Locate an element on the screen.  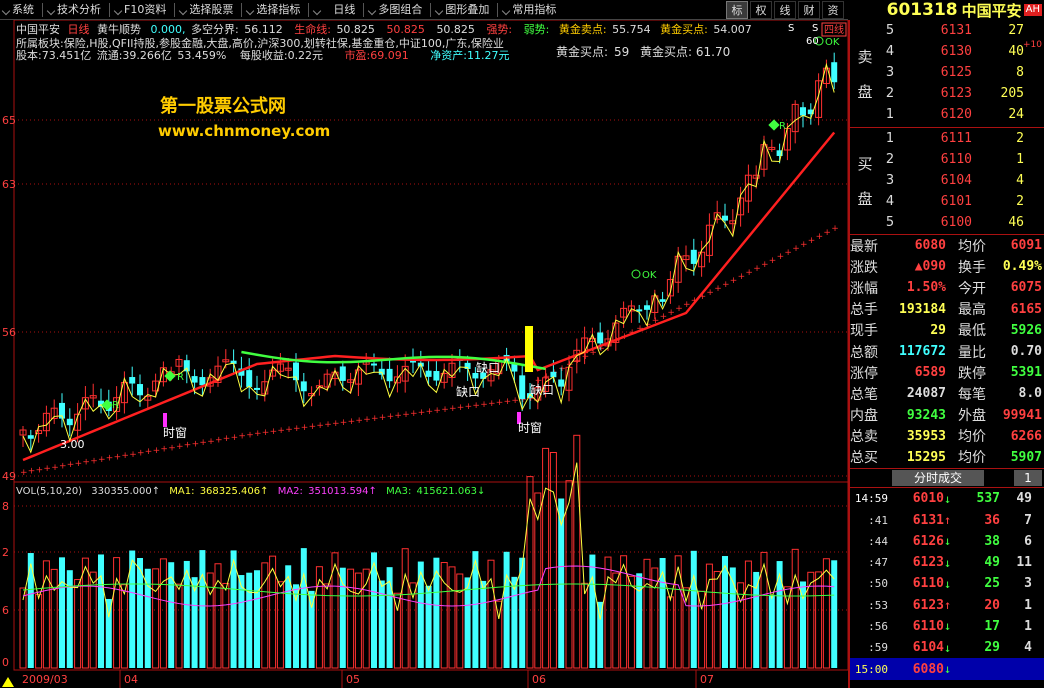
sell-price: 6120 is located at coordinates (936, 114).